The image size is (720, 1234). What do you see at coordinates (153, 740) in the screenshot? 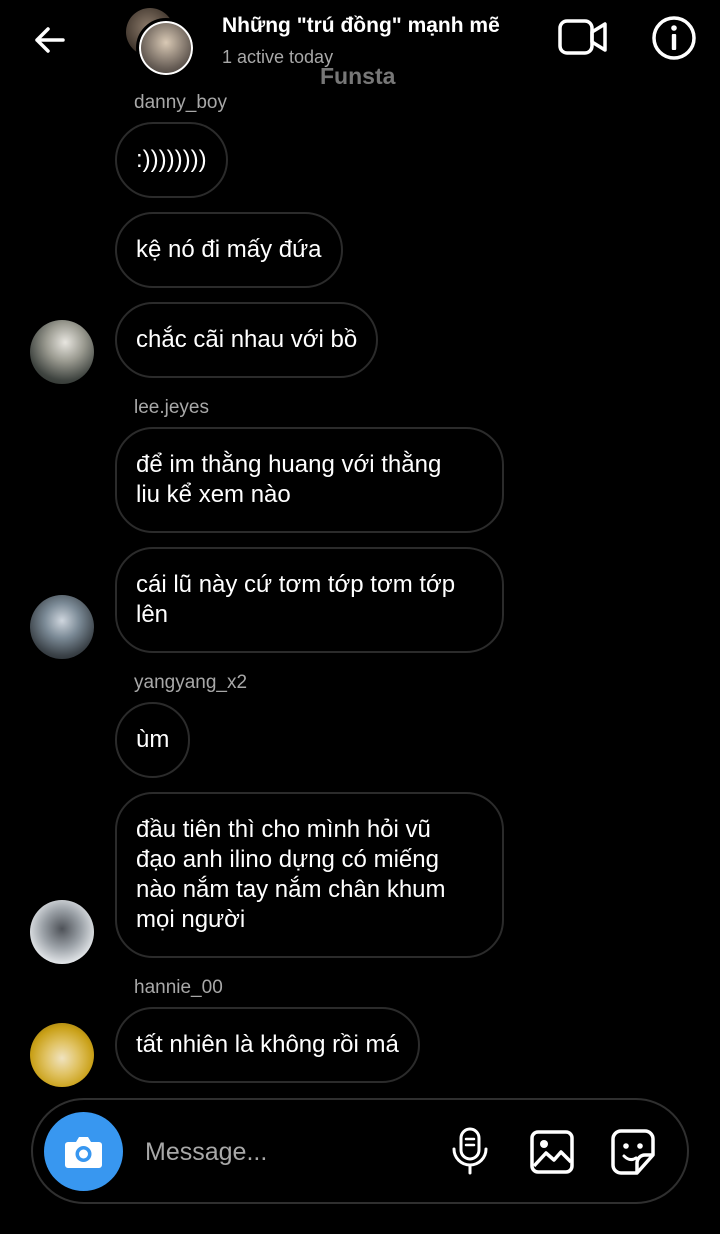
I see `message-bubble: ùm` at bounding box center [153, 740].